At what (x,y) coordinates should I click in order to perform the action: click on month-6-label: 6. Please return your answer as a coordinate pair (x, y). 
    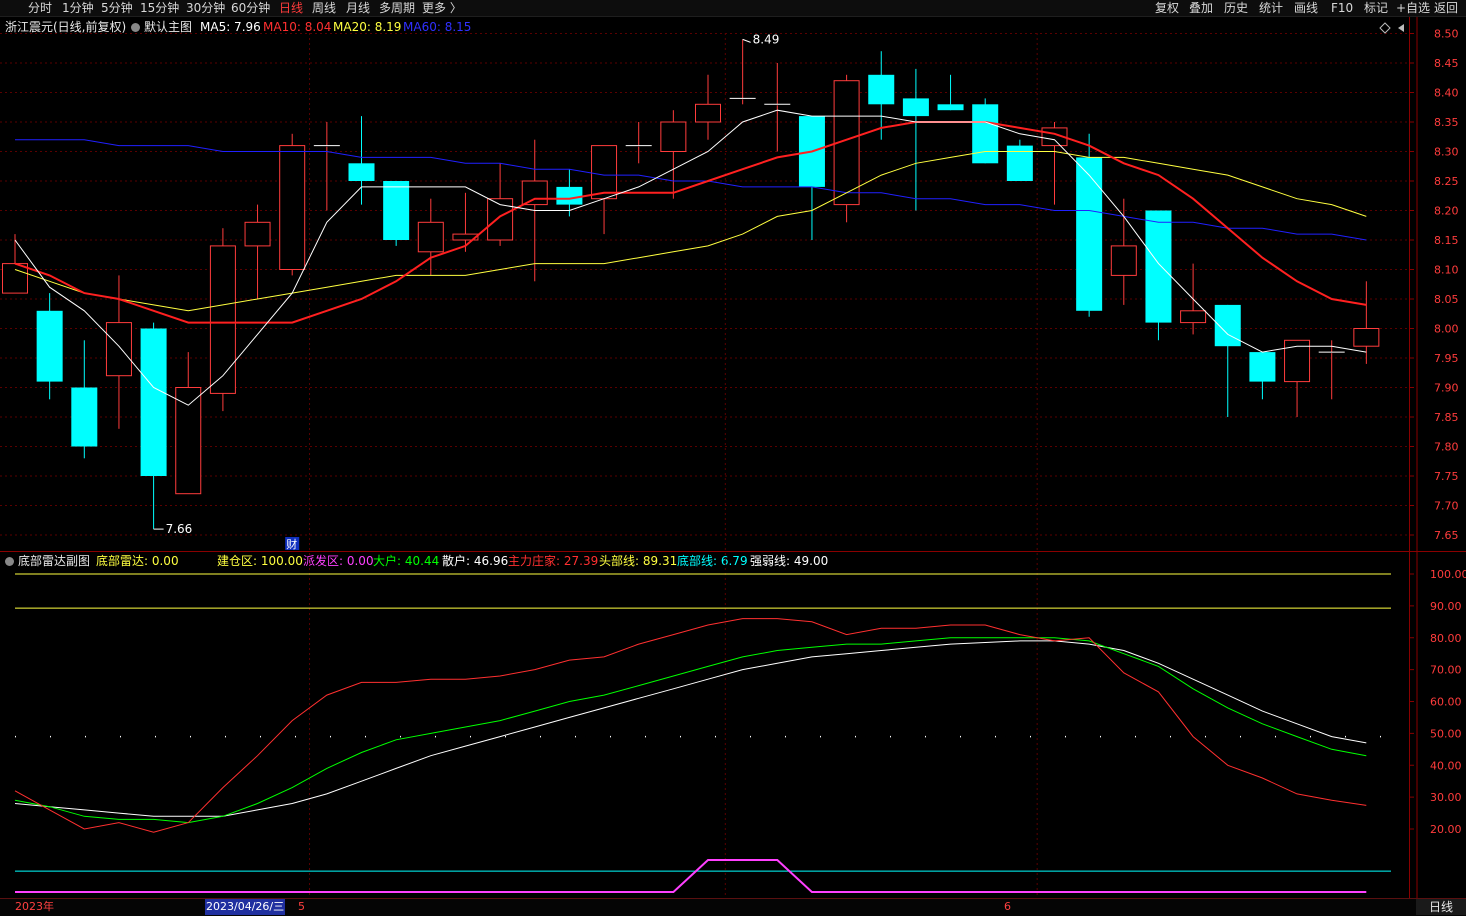
    Looking at the image, I should click on (1007, 906).